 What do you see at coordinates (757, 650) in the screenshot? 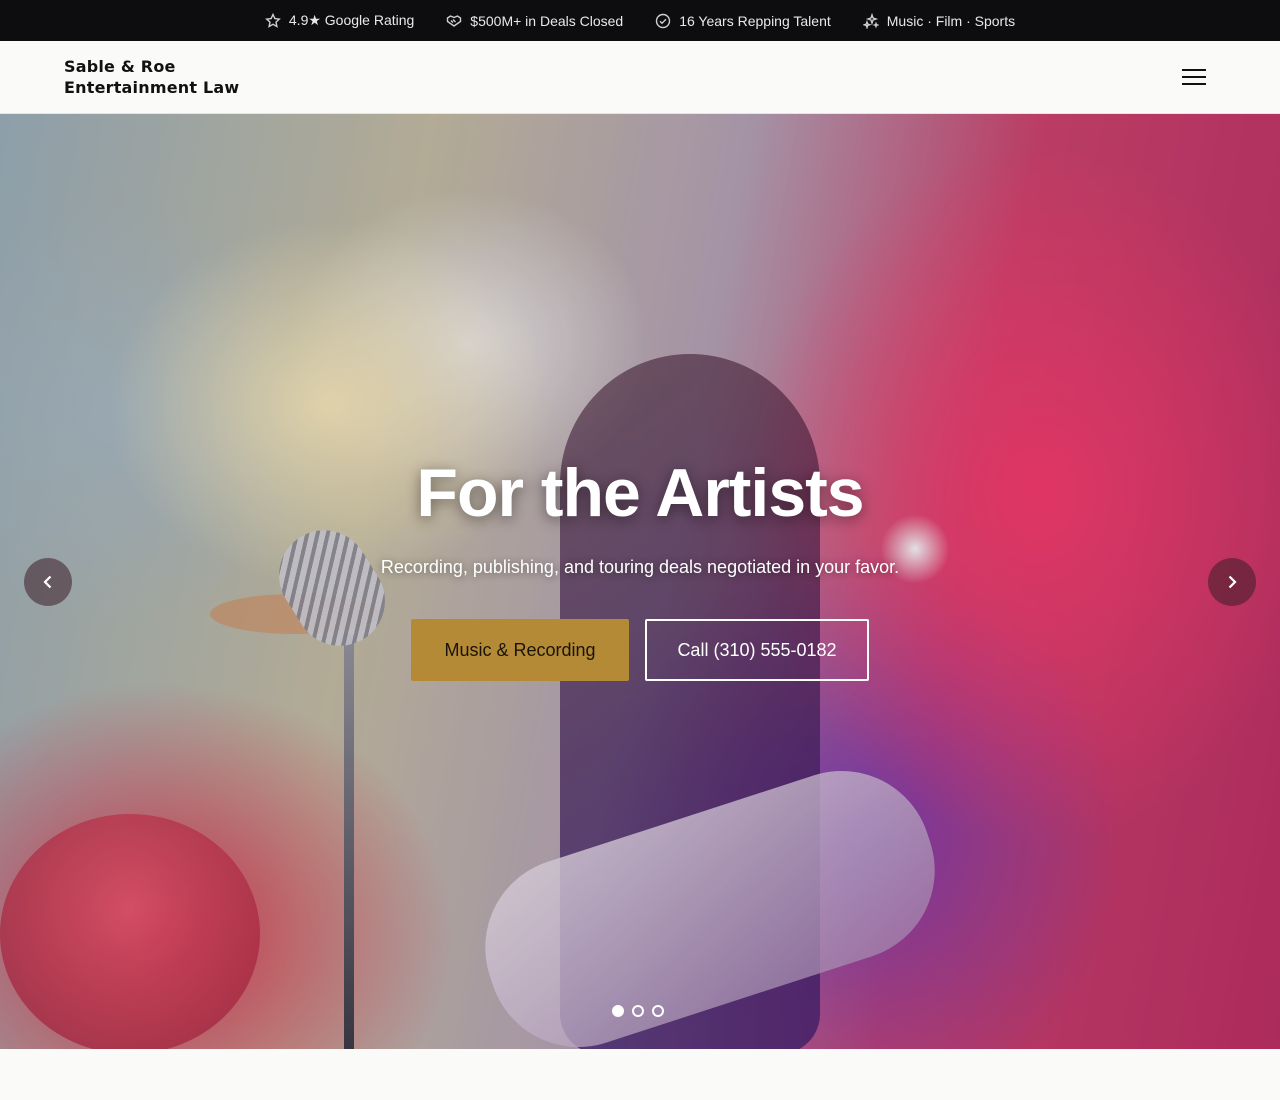
I see `call-button: Call (310) 555-0182` at bounding box center [757, 650].